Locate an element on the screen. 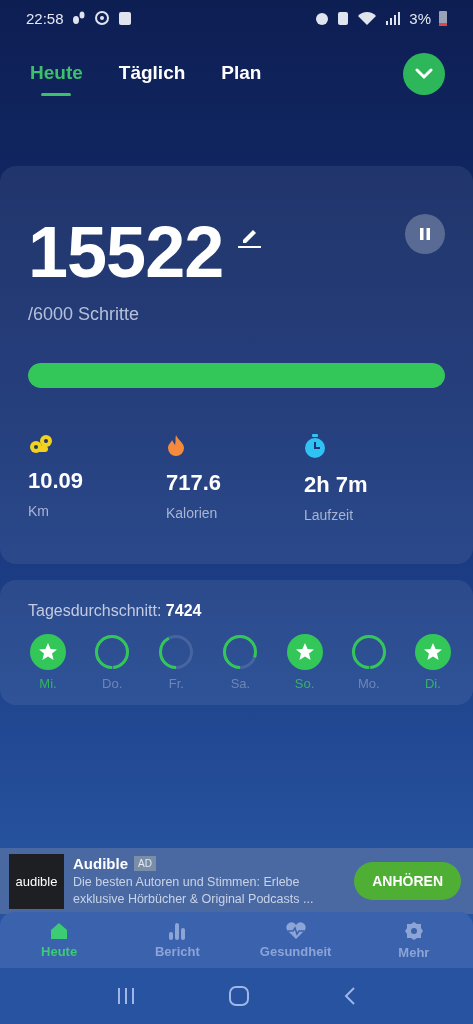 This screenshot has height=1024, width=473. nav-item: Heute is located at coordinates (59, 940).